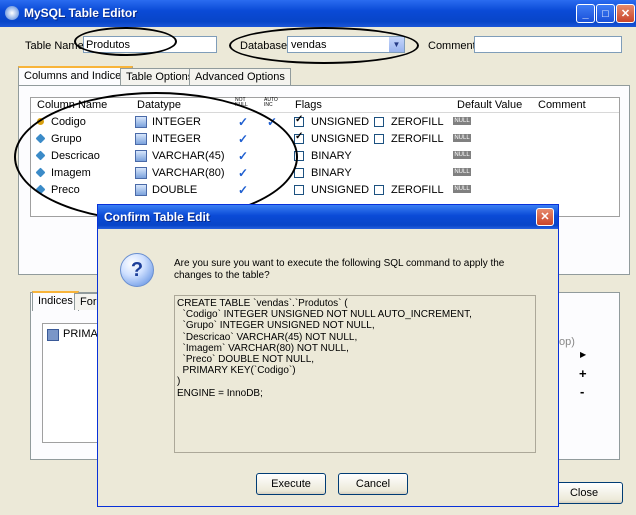 The height and width of the screenshot is (515, 636). What do you see at coordinates (271, 102) in the screenshot?
I see `header-auto-inc: AUTO INC` at bounding box center [271, 102].